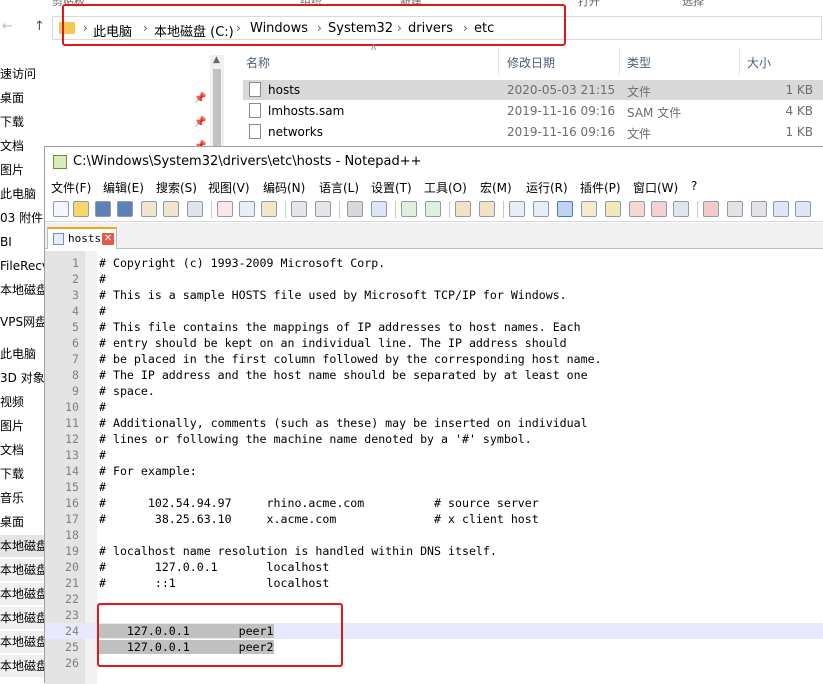 This screenshot has height=684, width=823. Describe the element at coordinates (434, 583) in the screenshot. I see `code-line: 21 # ::1 localhost` at that location.